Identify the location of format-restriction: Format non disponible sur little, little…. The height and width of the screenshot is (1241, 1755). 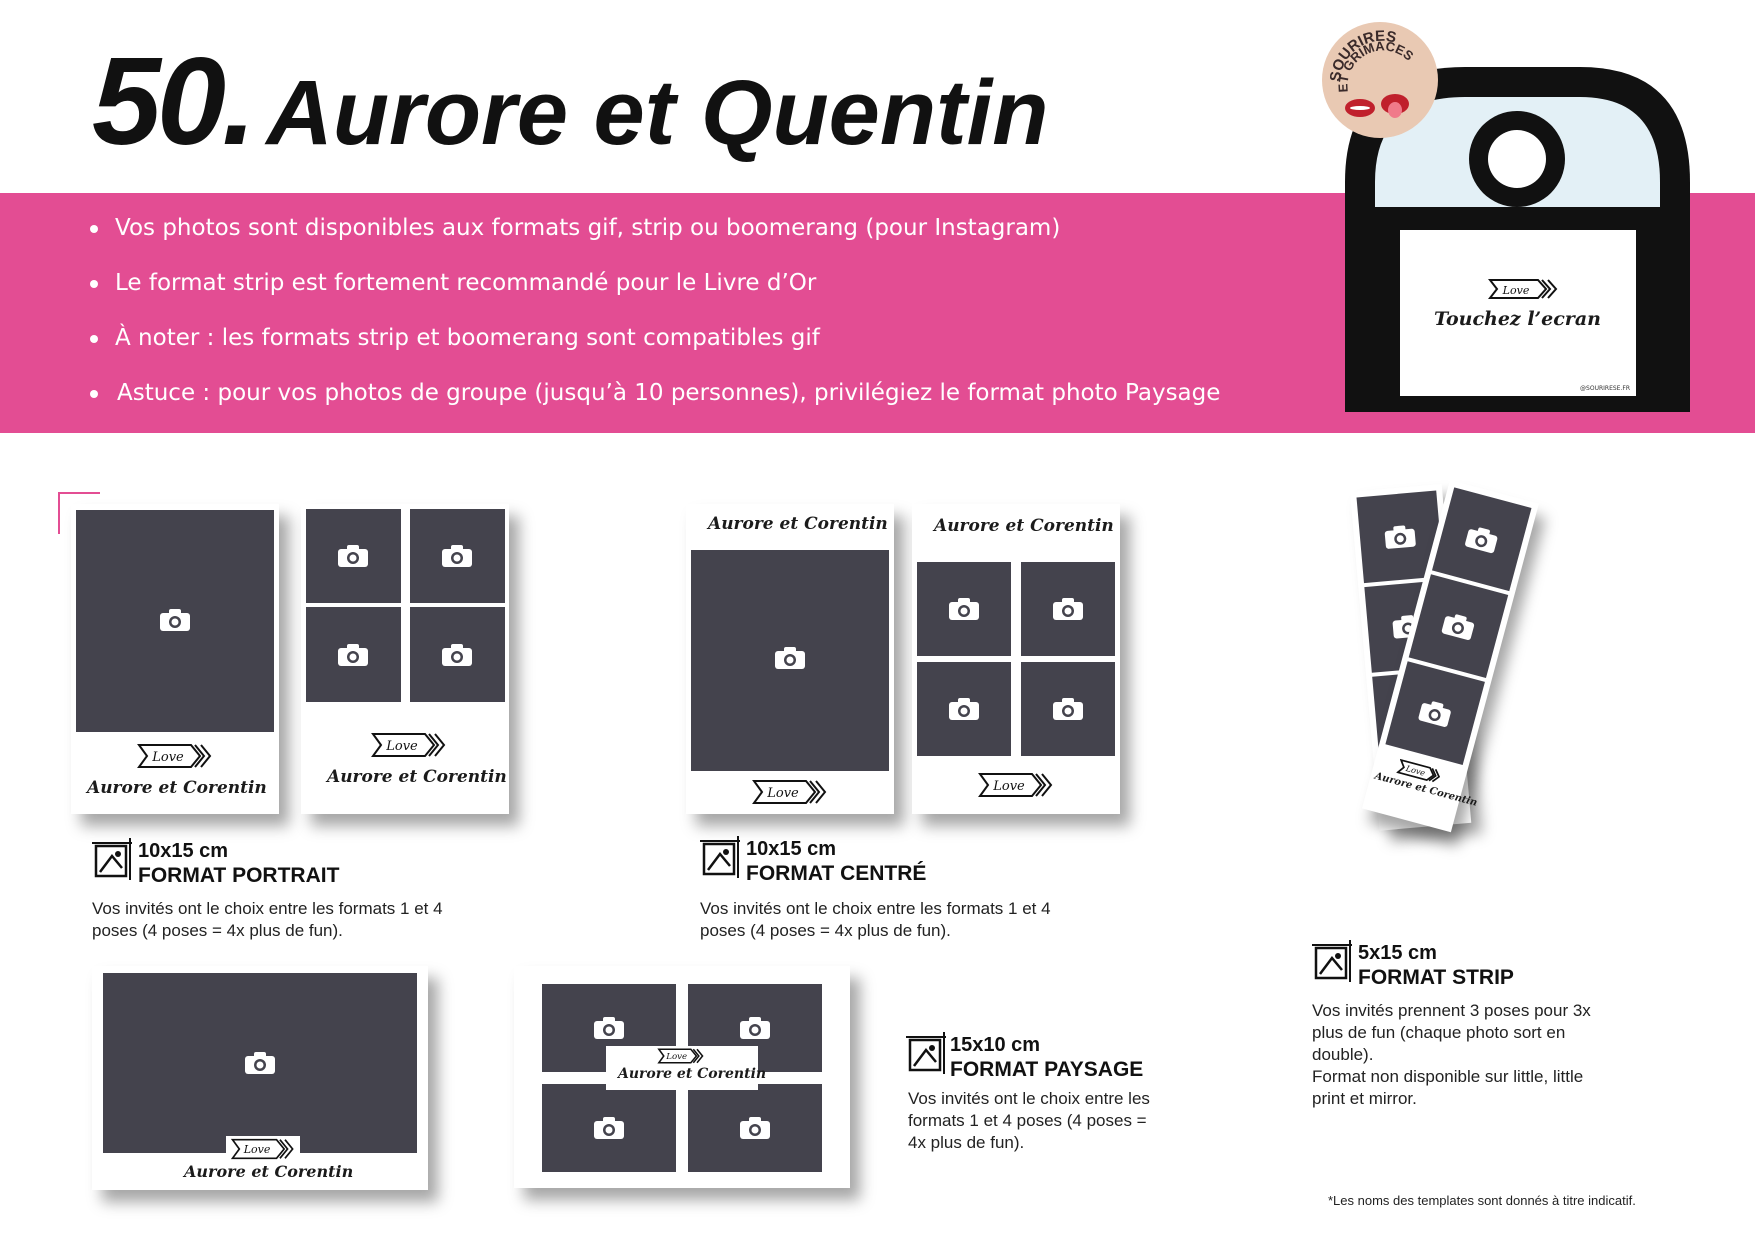
(1448, 1087).